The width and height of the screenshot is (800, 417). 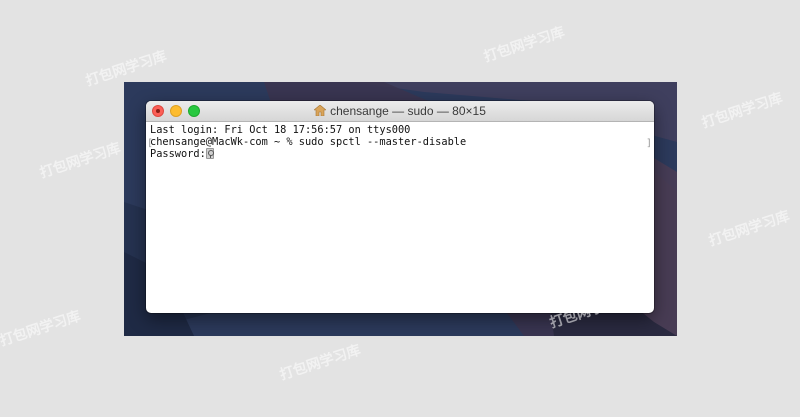 I want to click on password-prompt: Password:, so click(x=178, y=154).